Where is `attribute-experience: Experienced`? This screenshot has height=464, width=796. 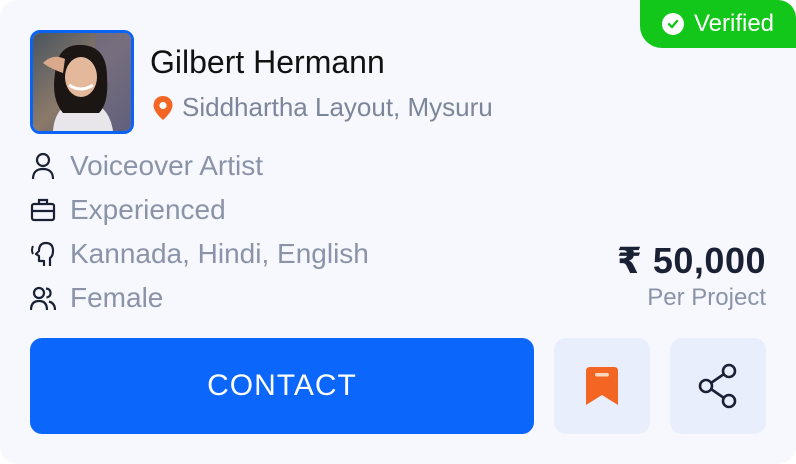
attribute-experience: Experienced is located at coordinates (128, 210).